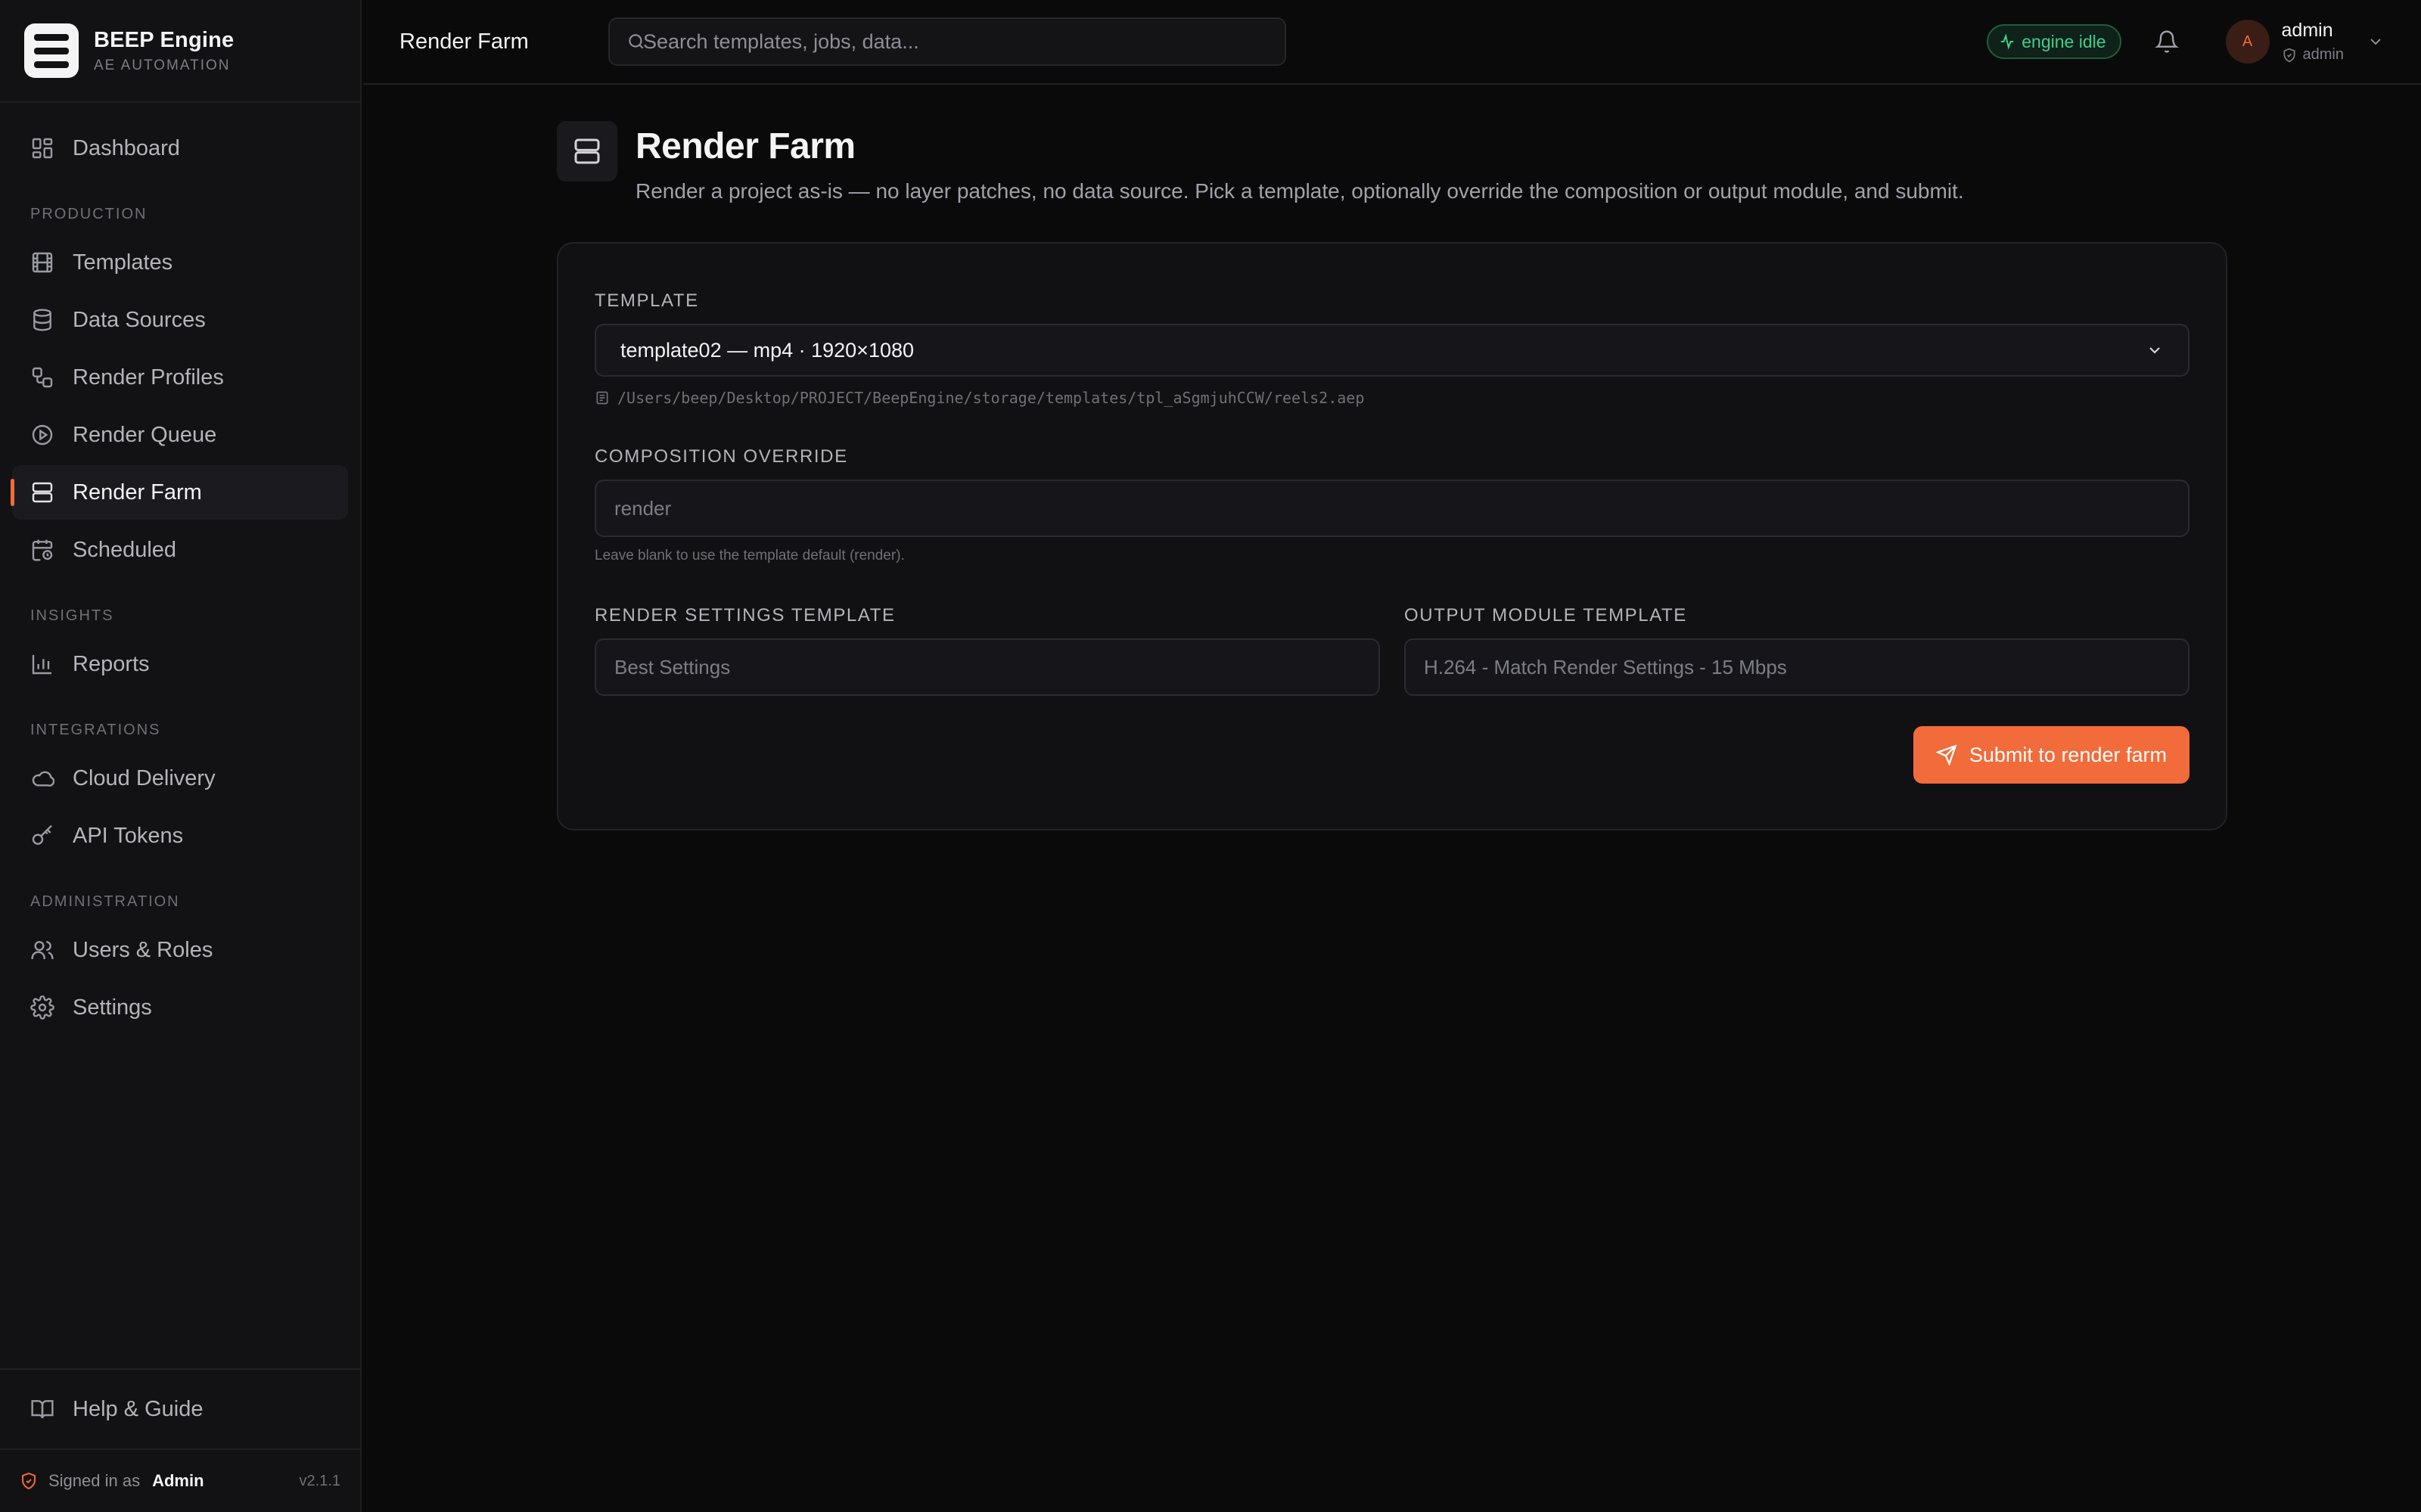  I want to click on file-icon, so click(602, 397).